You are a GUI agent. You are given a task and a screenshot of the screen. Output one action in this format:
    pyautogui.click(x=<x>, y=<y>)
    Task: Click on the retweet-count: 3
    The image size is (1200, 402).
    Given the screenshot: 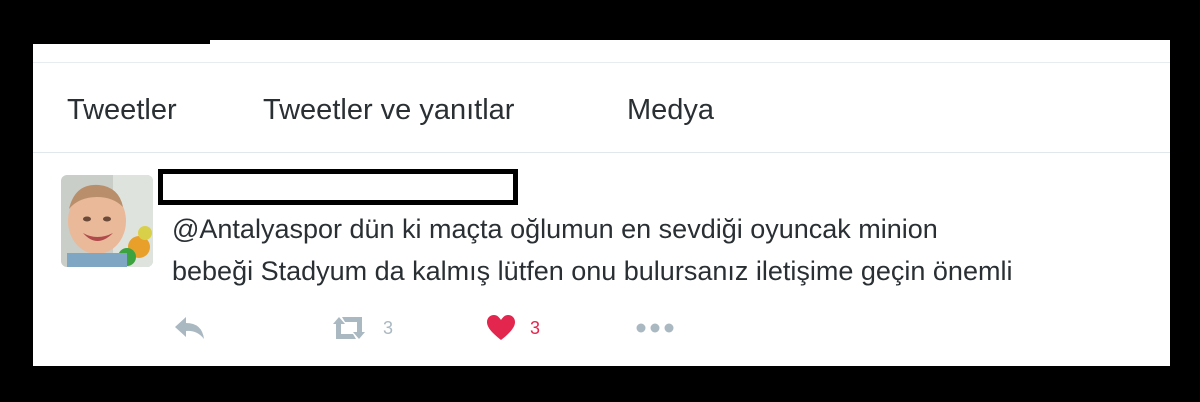 What is the action you would take?
    pyautogui.click(x=388, y=327)
    